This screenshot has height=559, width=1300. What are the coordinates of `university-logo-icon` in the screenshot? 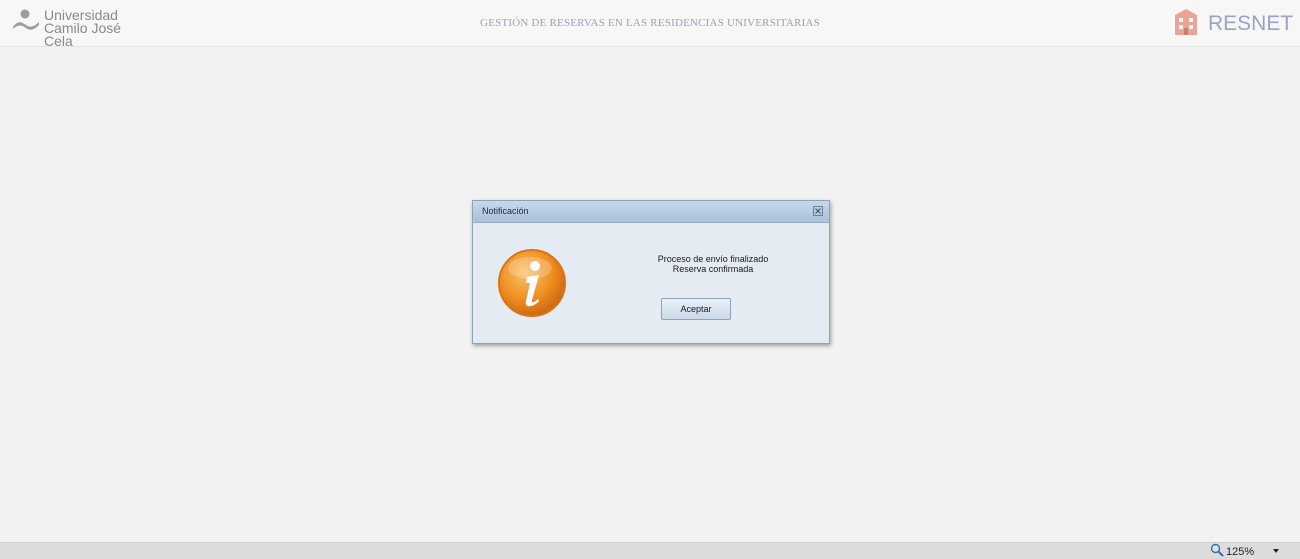 It's located at (26, 19).